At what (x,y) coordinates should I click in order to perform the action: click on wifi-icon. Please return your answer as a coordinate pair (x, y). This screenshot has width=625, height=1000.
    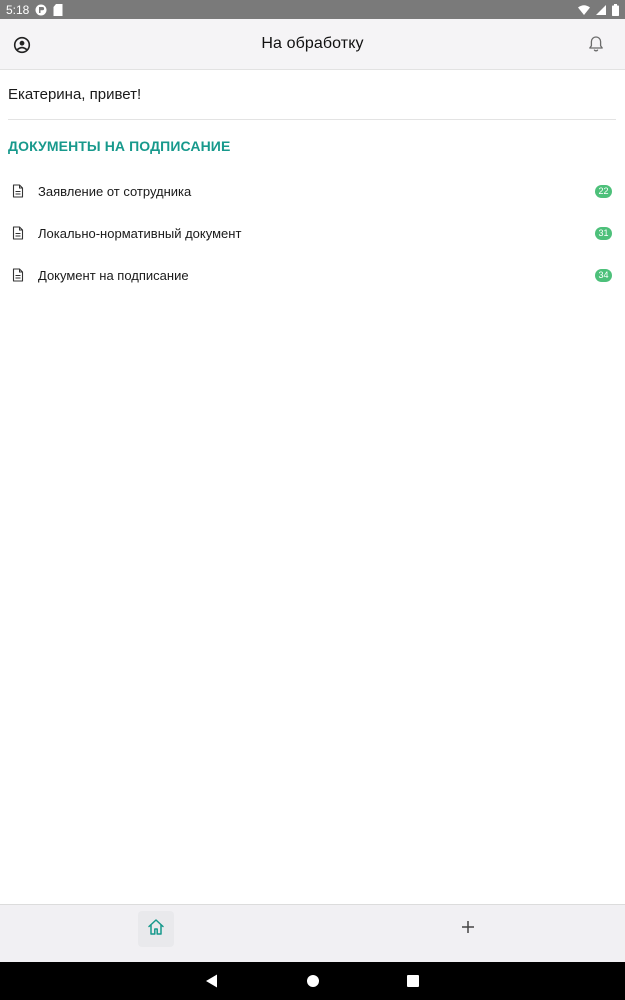
    Looking at the image, I should click on (584, 9).